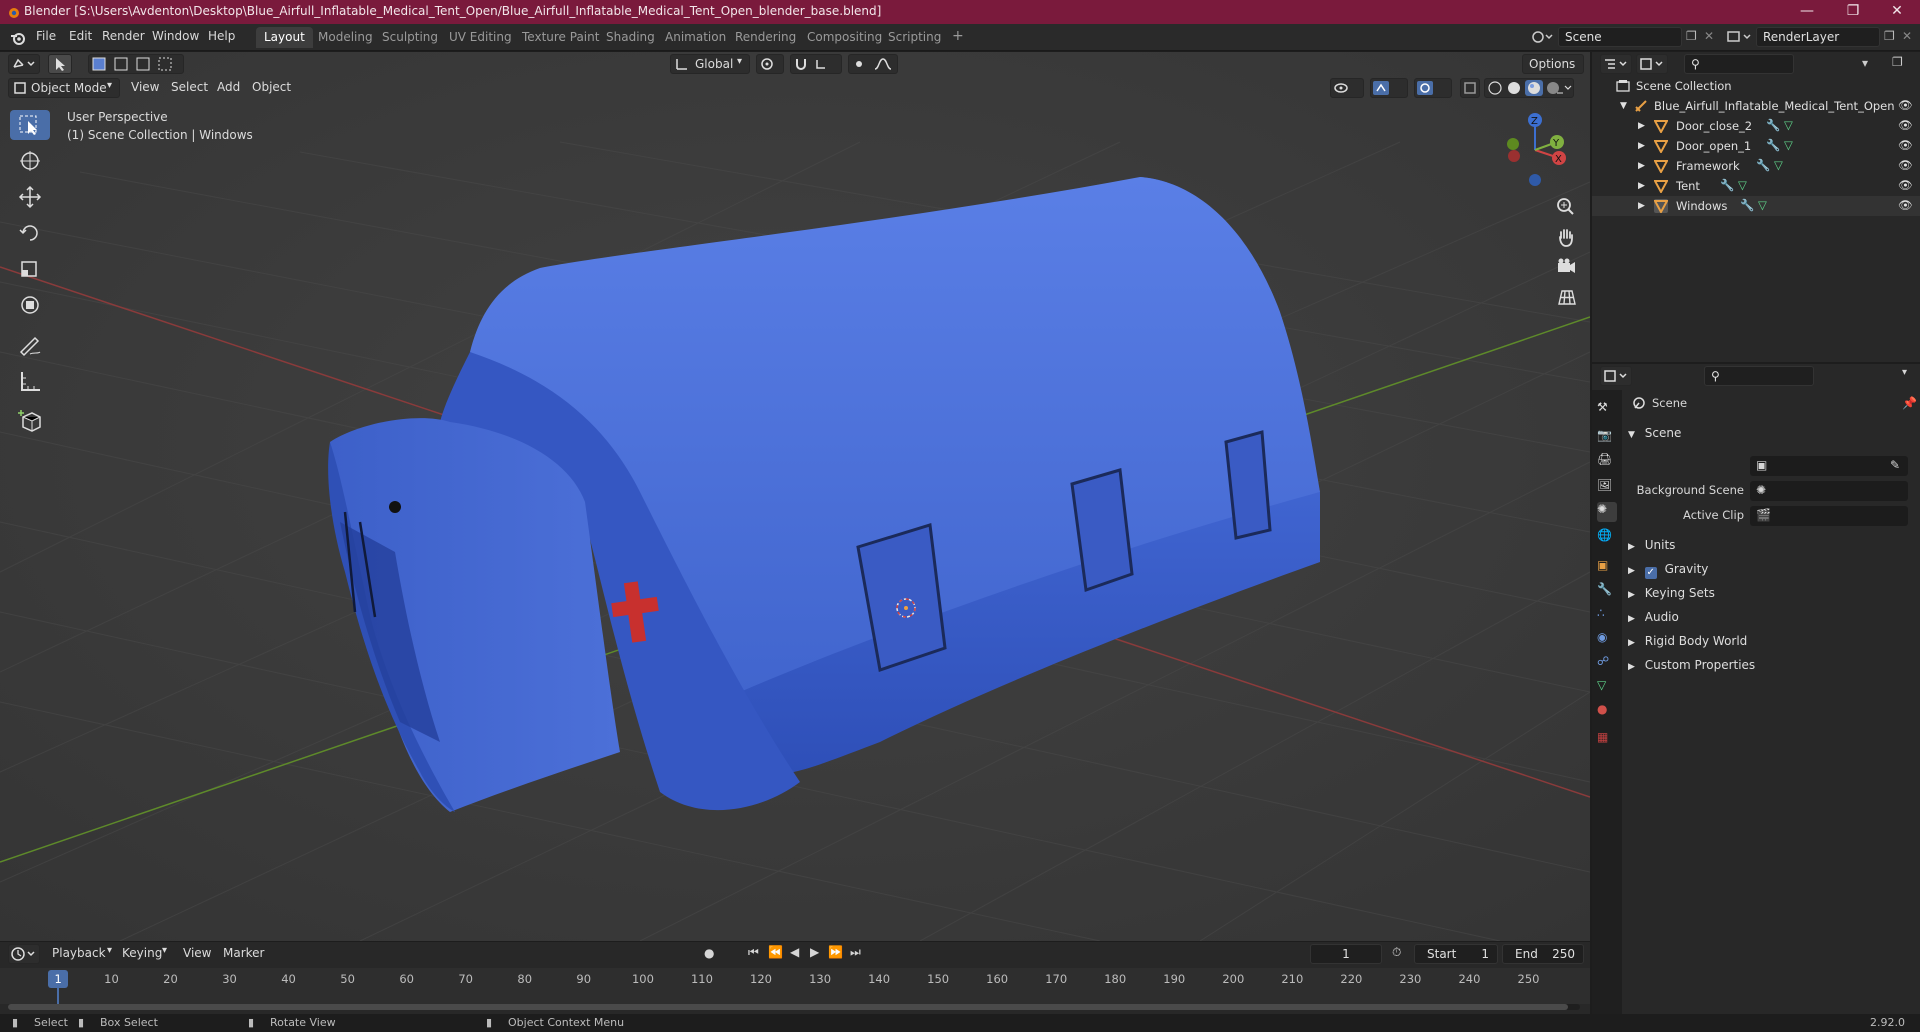 The width and height of the screenshot is (1920, 1032). What do you see at coordinates (30, 421) in the screenshot?
I see `tool-add-cube` at bounding box center [30, 421].